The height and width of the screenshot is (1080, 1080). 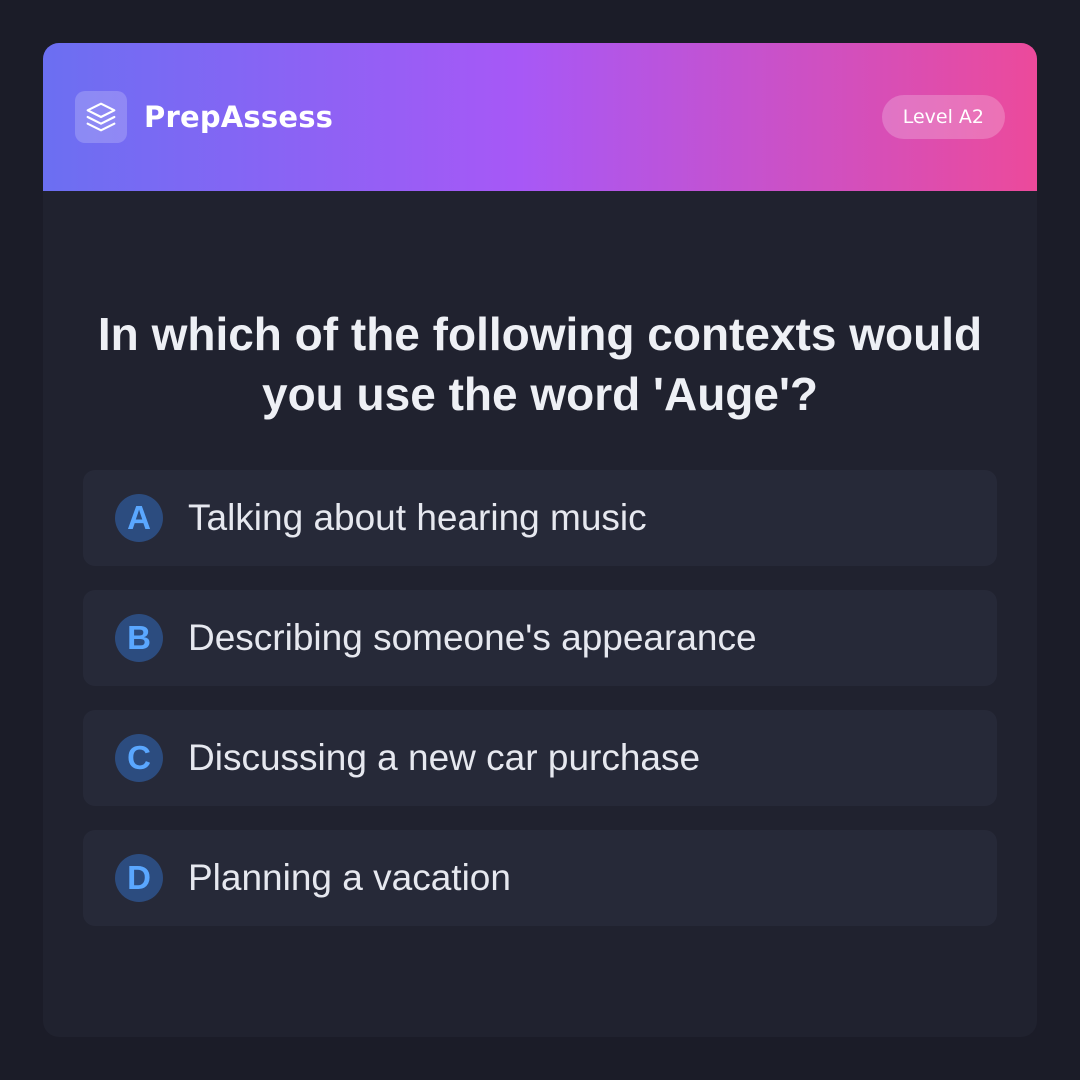 I want to click on option-d: D Planning a vacation, so click(x=540, y=878).